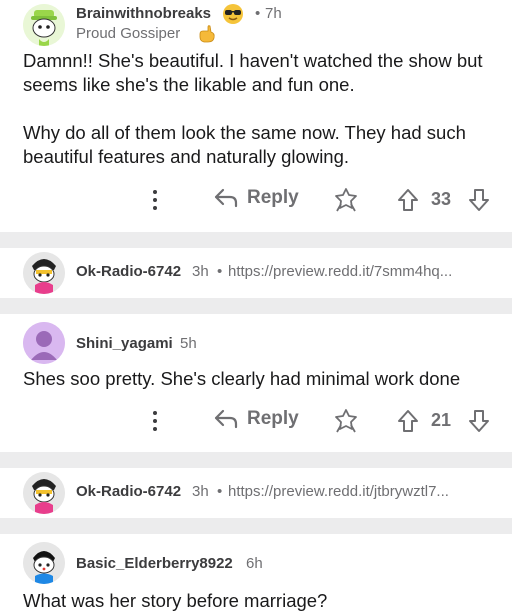 Image resolution: width=512 pixels, height=614 pixels. What do you see at coordinates (143, 13) in the screenshot?
I see `username: Brainwithnobreaks` at bounding box center [143, 13].